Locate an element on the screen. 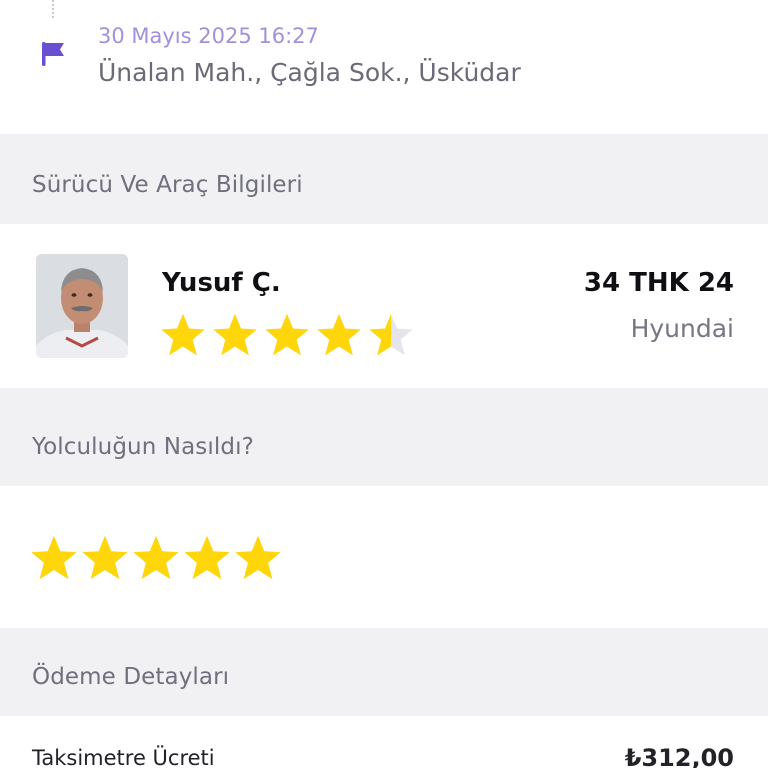 This screenshot has width=768, height=768. trip-rating-title: Yolculuğun Nasıldı? is located at coordinates (143, 447).